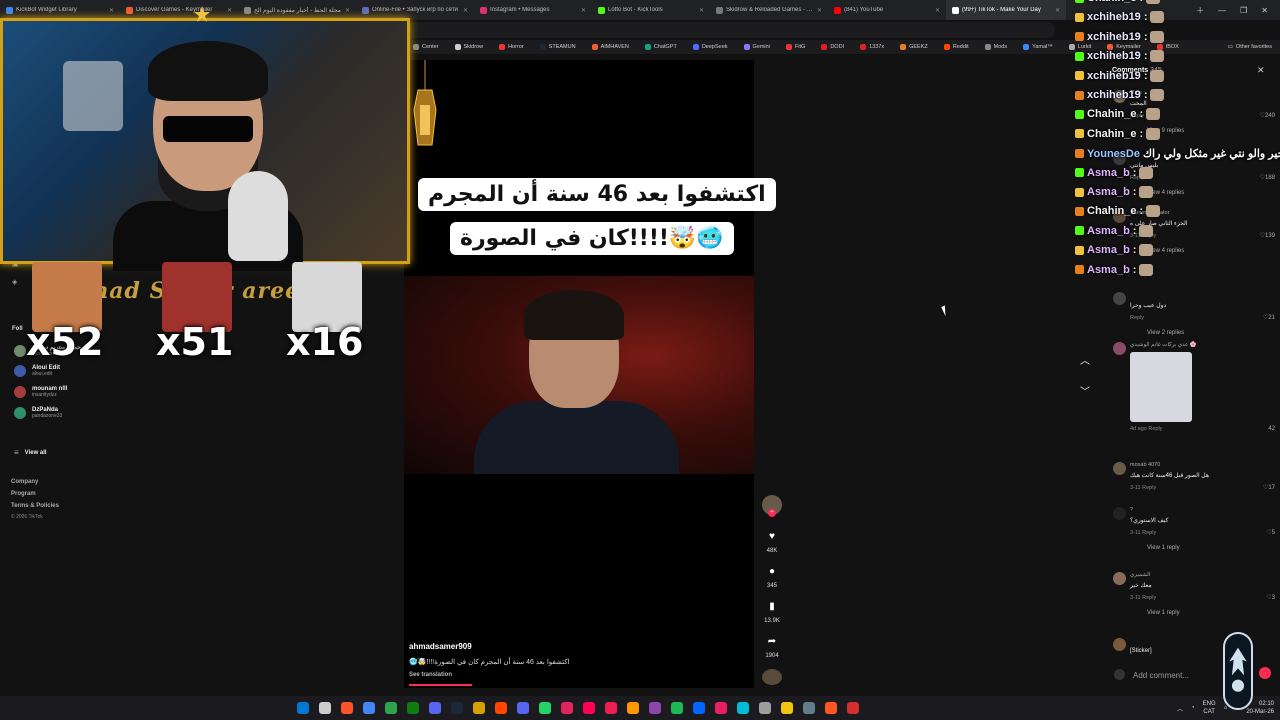 This screenshot has width=1280, height=720. I want to click on comment-likes: ♡21, so click(1269, 317).